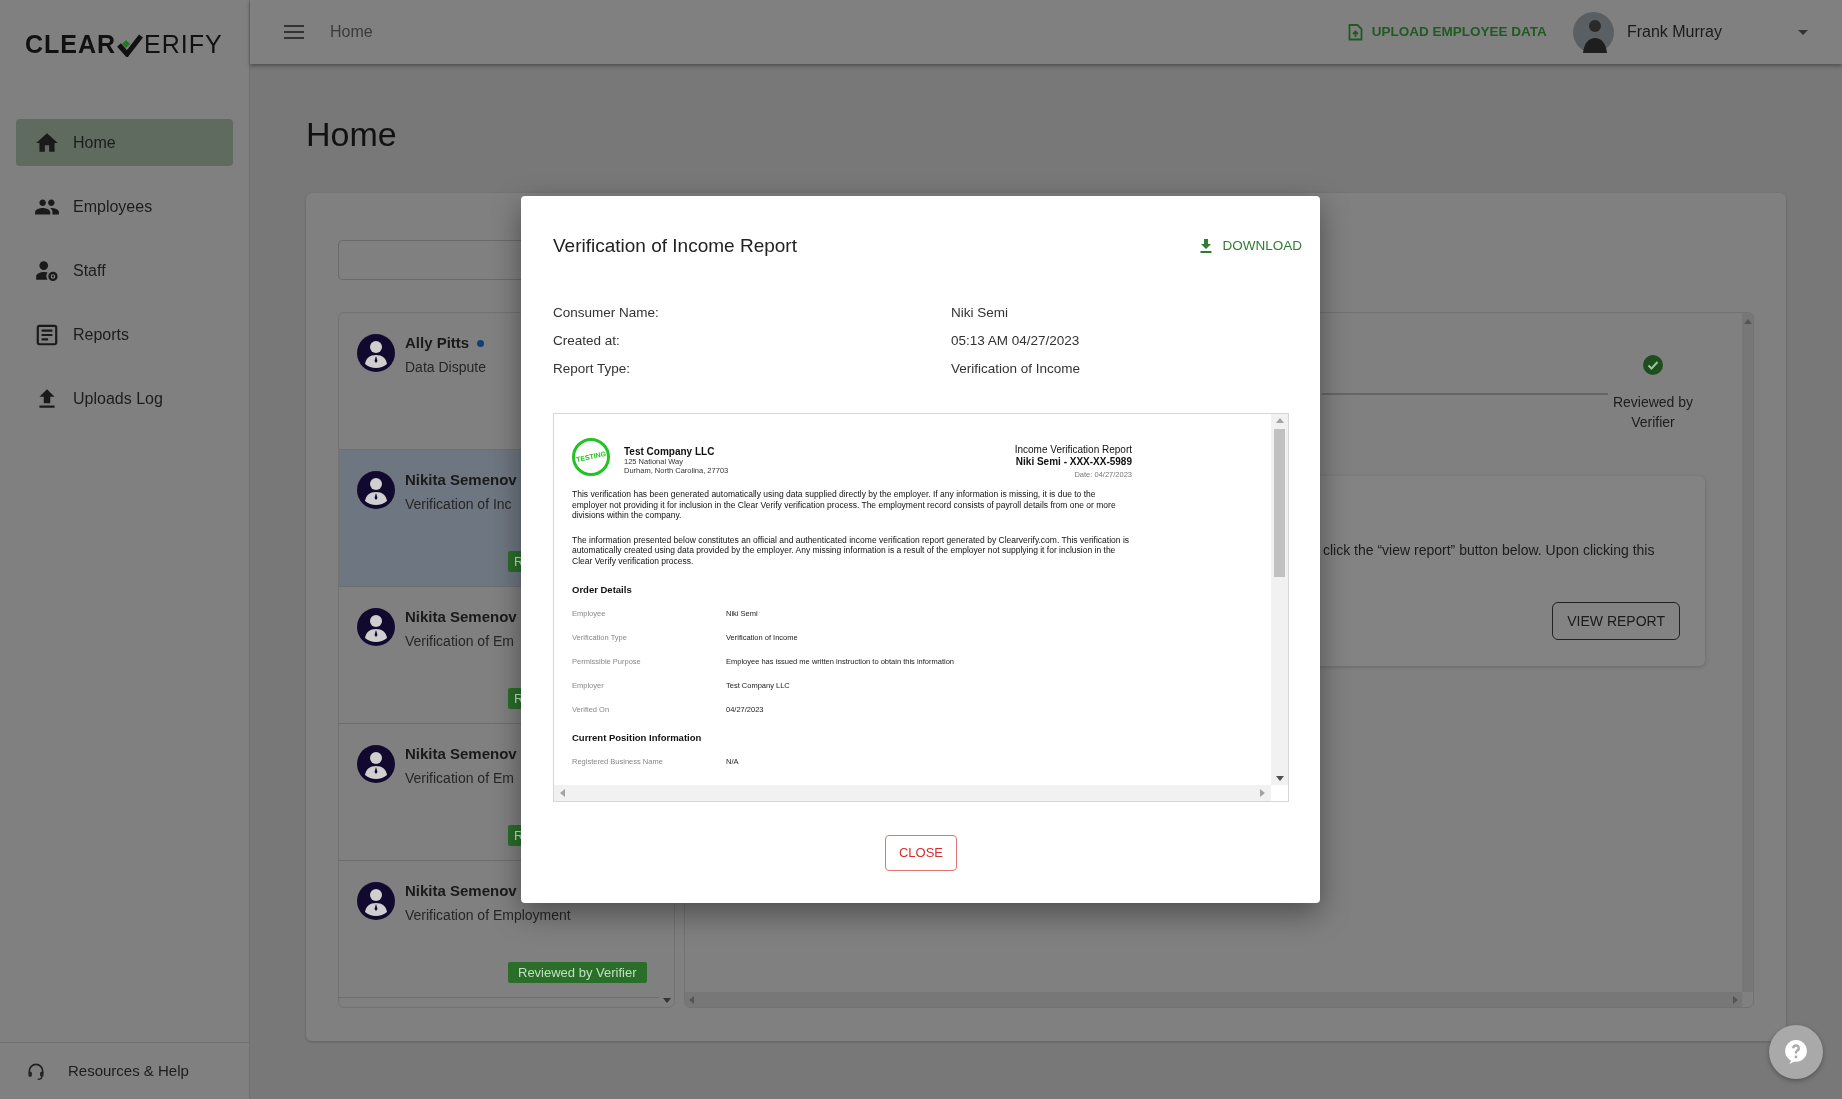 Image resolution: width=1842 pixels, height=1099 pixels. What do you see at coordinates (124, 1070) in the screenshot?
I see `help-link: Resources & Help` at bounding box center [124, 1070].